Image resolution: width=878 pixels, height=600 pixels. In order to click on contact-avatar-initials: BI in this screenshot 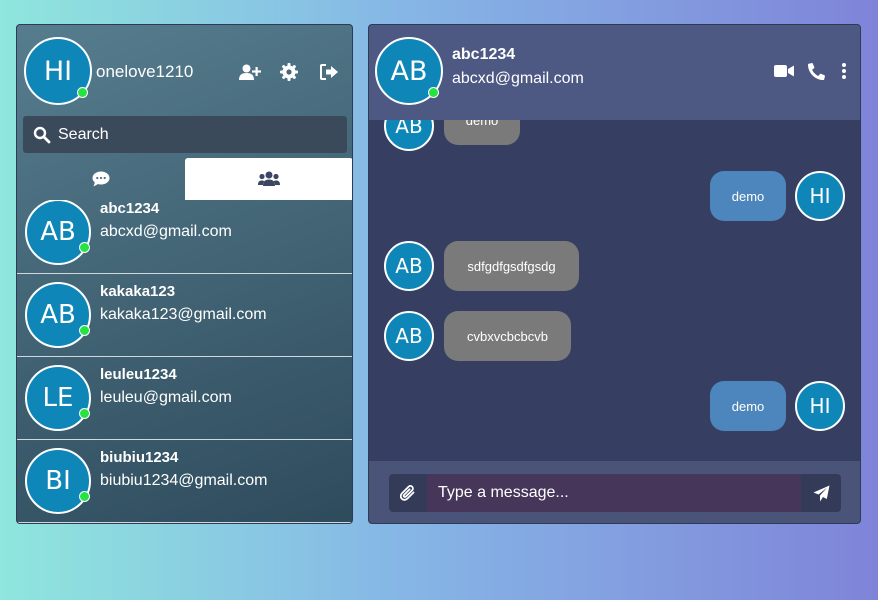, I will do `click(58, 481)`.